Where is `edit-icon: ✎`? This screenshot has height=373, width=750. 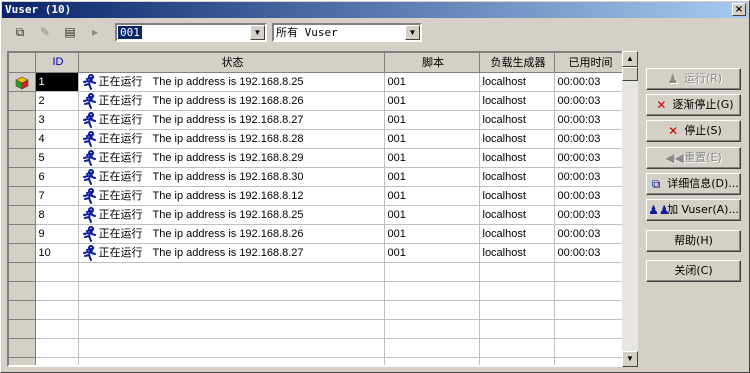 edit-icon: ✎ is located at coordinates (45, 32).